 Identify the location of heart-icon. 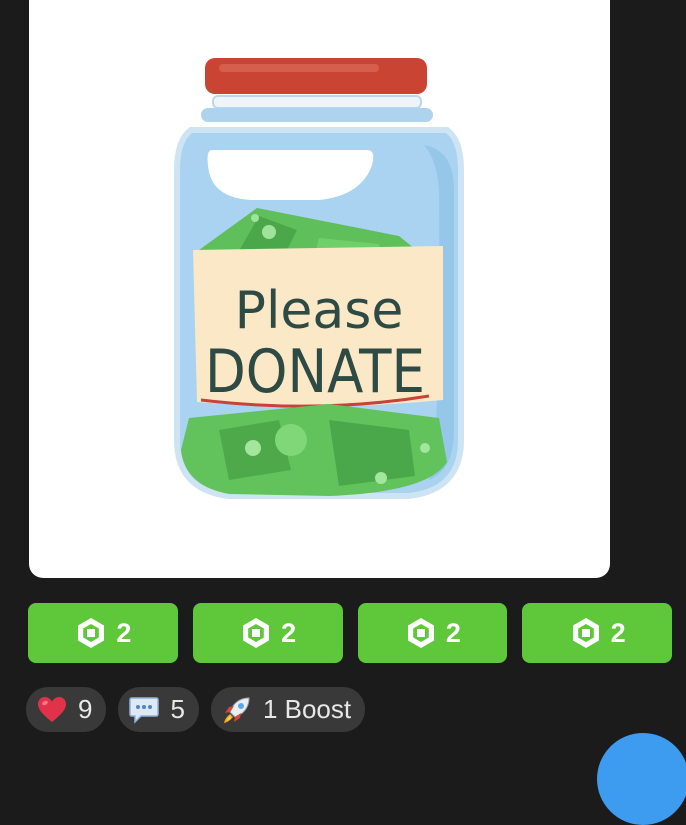
(52, 709).